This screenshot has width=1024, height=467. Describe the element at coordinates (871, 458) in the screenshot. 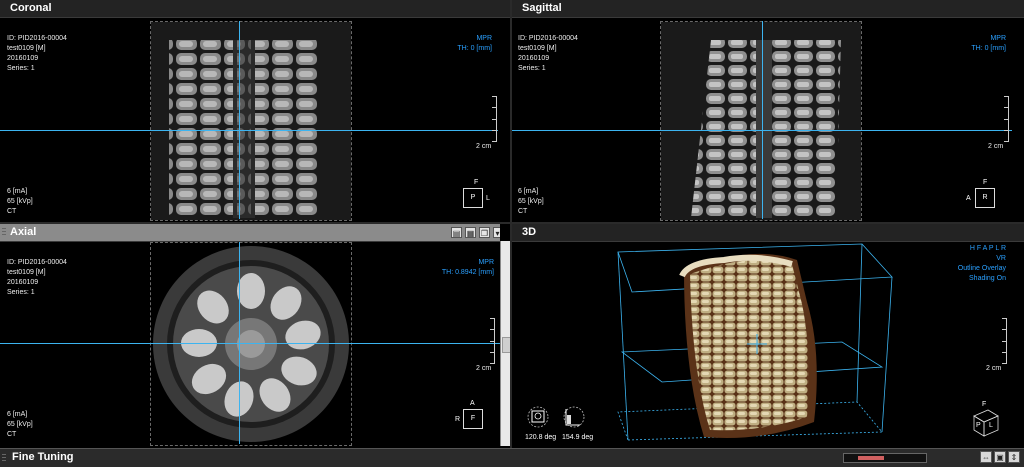

I see `slider-handle` at that location.